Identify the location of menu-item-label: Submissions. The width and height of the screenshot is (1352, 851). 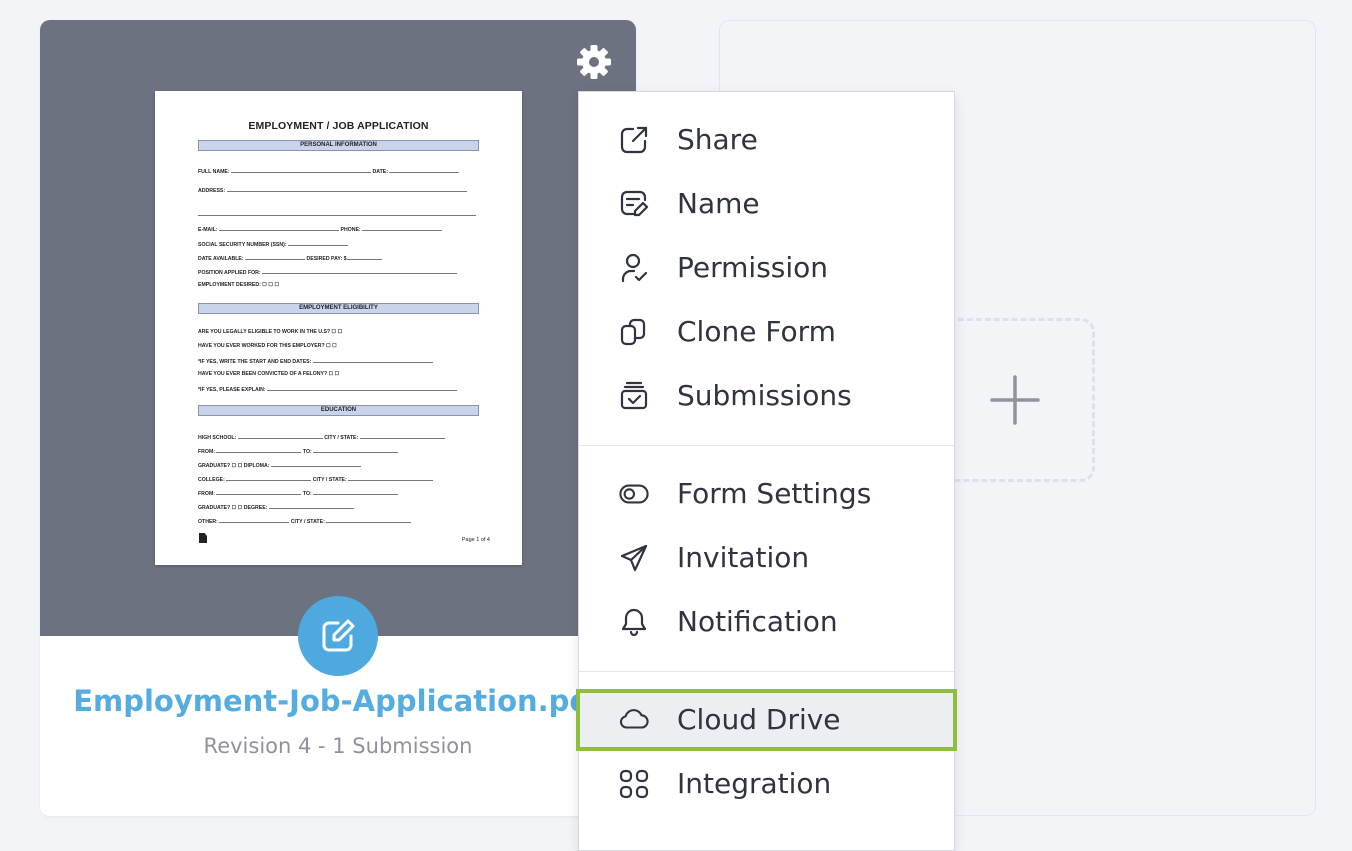
(764, 395).